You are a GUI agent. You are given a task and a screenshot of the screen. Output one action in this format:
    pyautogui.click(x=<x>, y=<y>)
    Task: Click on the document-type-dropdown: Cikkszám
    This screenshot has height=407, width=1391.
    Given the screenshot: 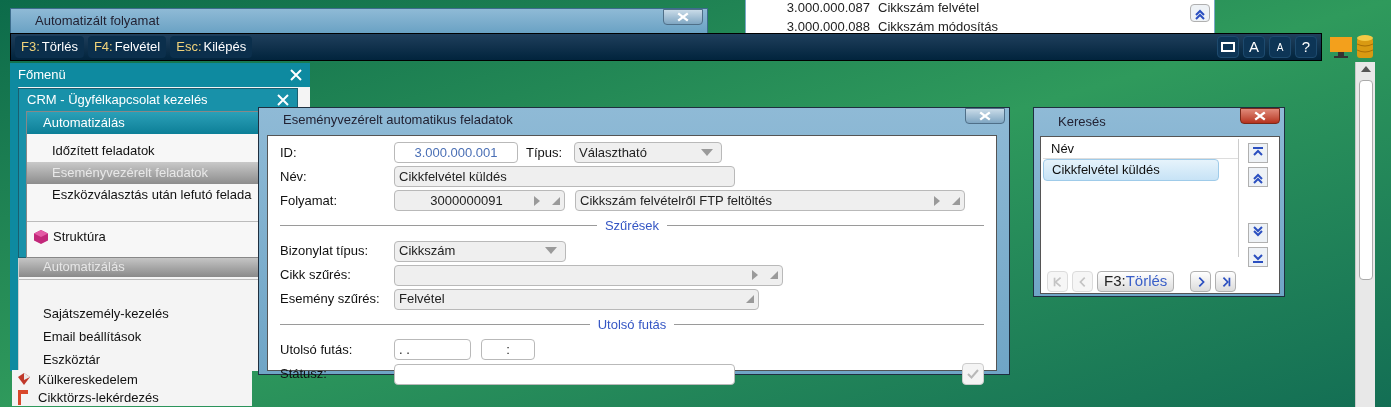 What is the action you would take?
    pyautogui.click(x=480, y=251)
    